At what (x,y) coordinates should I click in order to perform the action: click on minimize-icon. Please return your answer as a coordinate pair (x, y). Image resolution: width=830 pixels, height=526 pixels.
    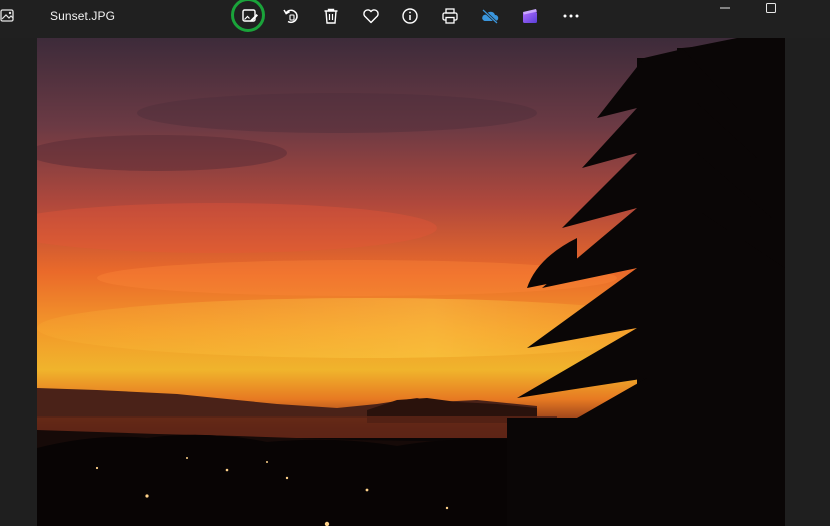
    Looking at the image, I should click on (725, 8).